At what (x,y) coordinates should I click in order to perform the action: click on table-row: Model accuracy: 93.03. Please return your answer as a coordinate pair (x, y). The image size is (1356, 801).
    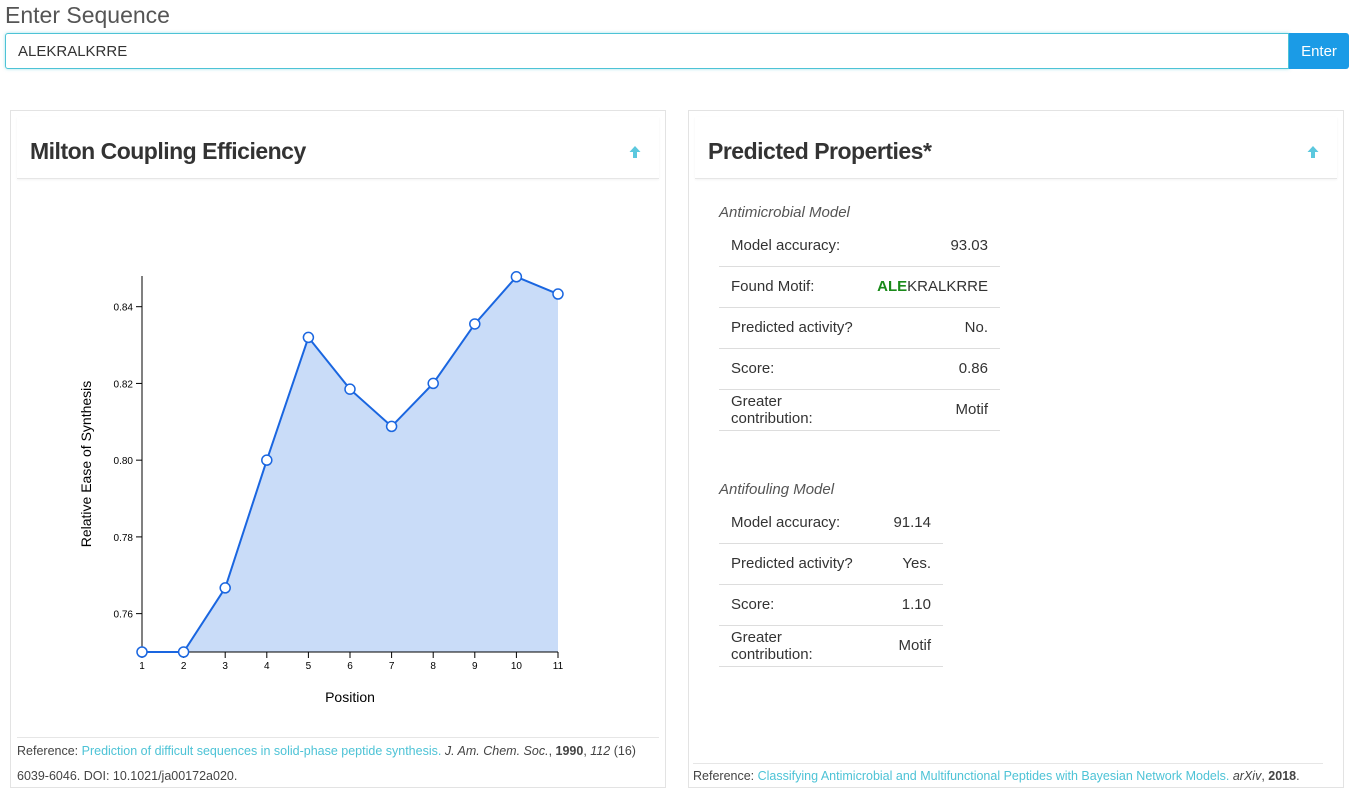
    Looking at the image, I should click on (859, 246).